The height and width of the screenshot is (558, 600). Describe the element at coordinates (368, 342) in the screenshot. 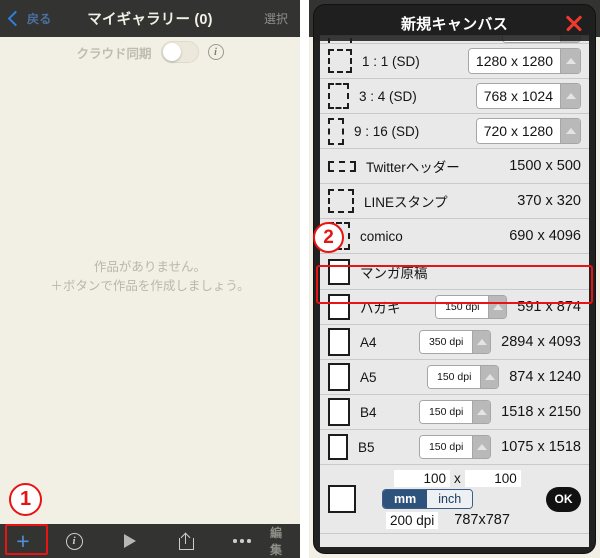

I see `preset-label: A4` at that location.